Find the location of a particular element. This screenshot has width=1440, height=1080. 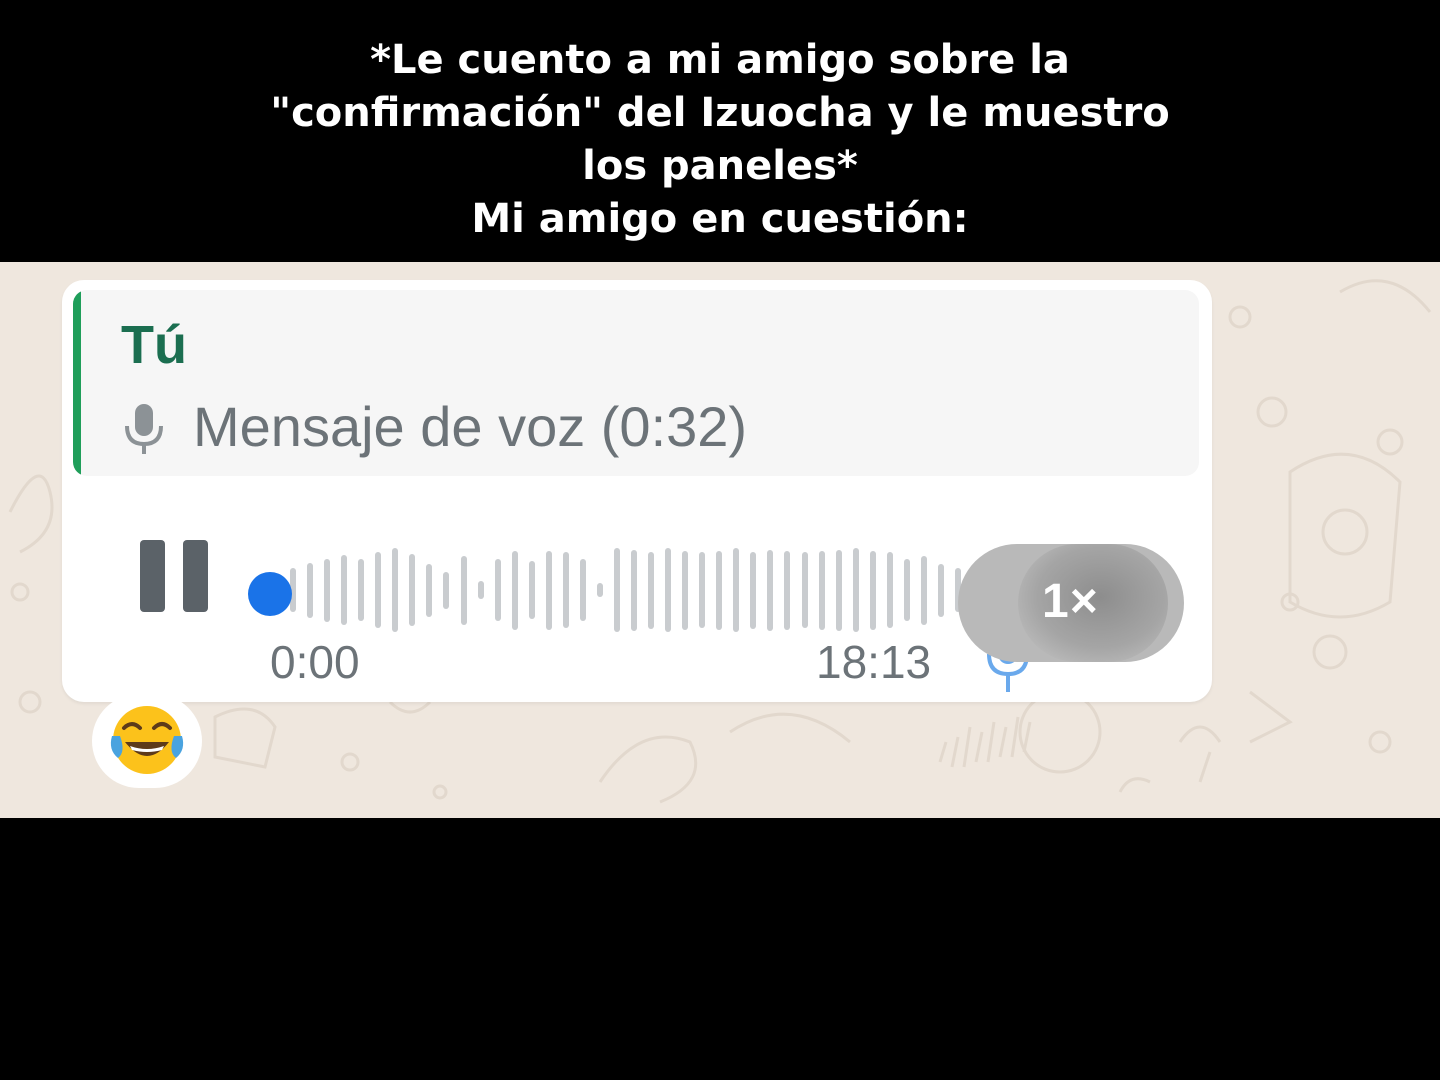

caption-line-3: los paneles* is located at coordinates (720, 166).